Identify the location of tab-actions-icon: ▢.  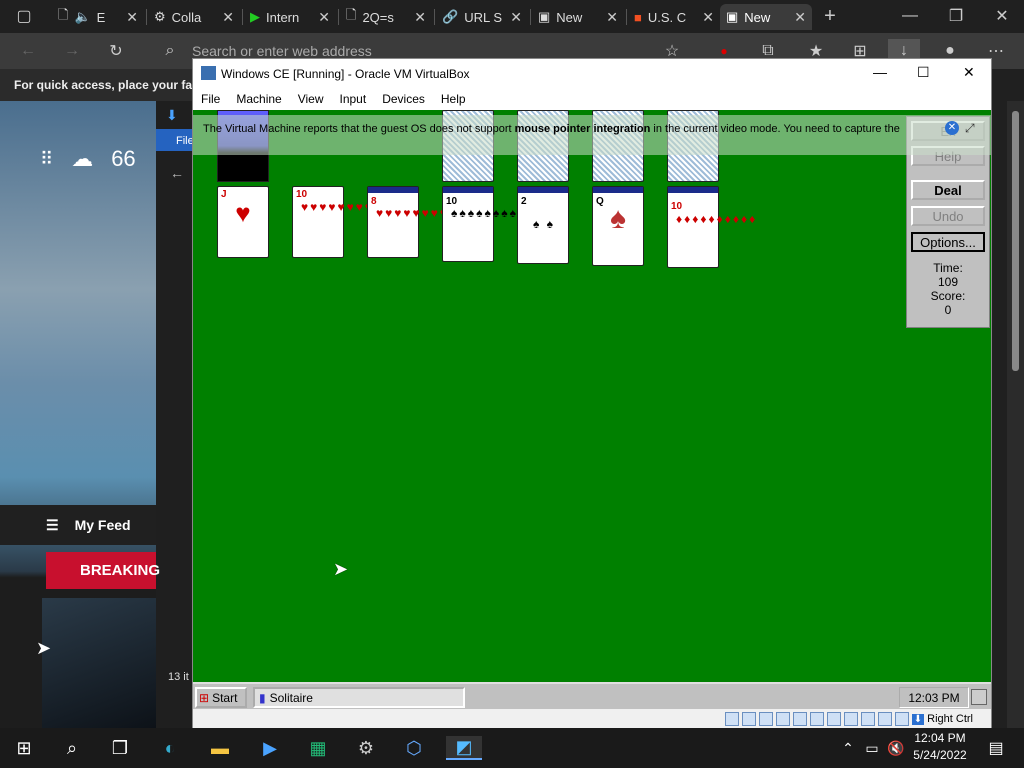
(24, 16).